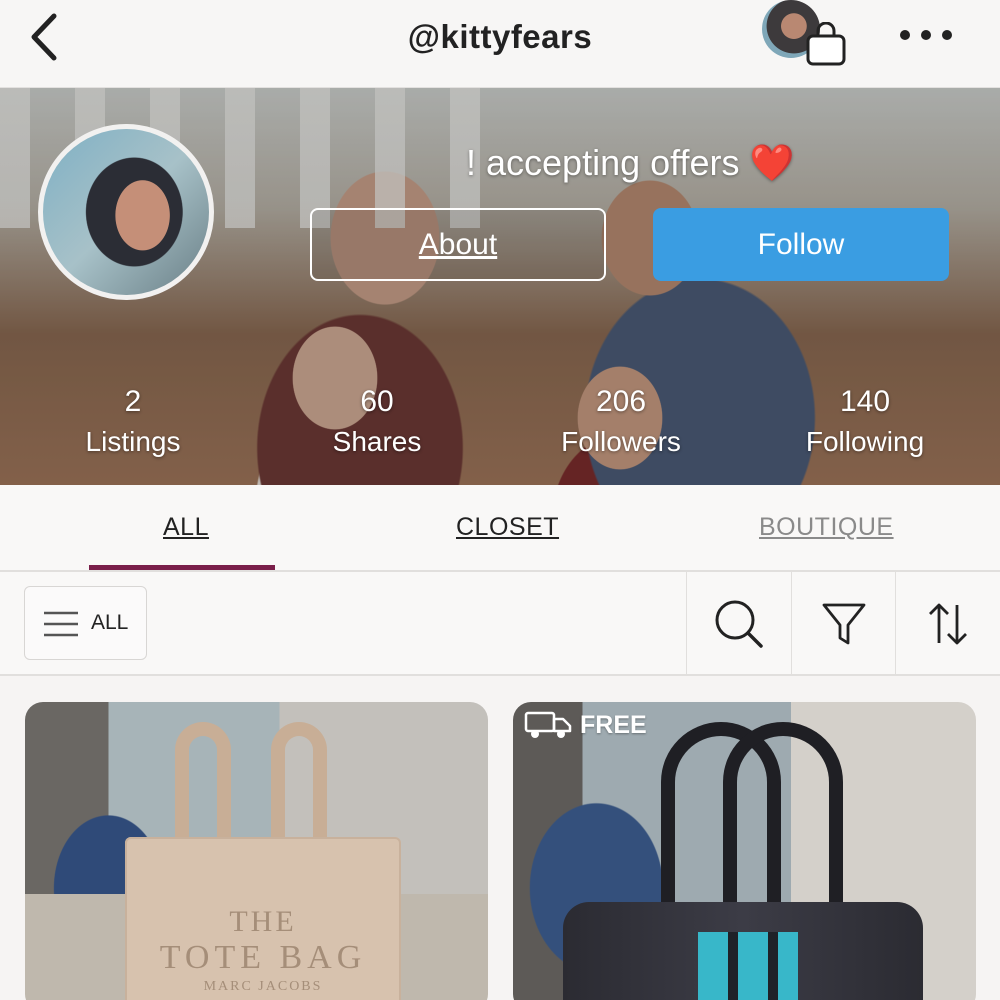 This screenshot has width=1000, height=1000. I want to click on profile-avatar, so click(126, 212).